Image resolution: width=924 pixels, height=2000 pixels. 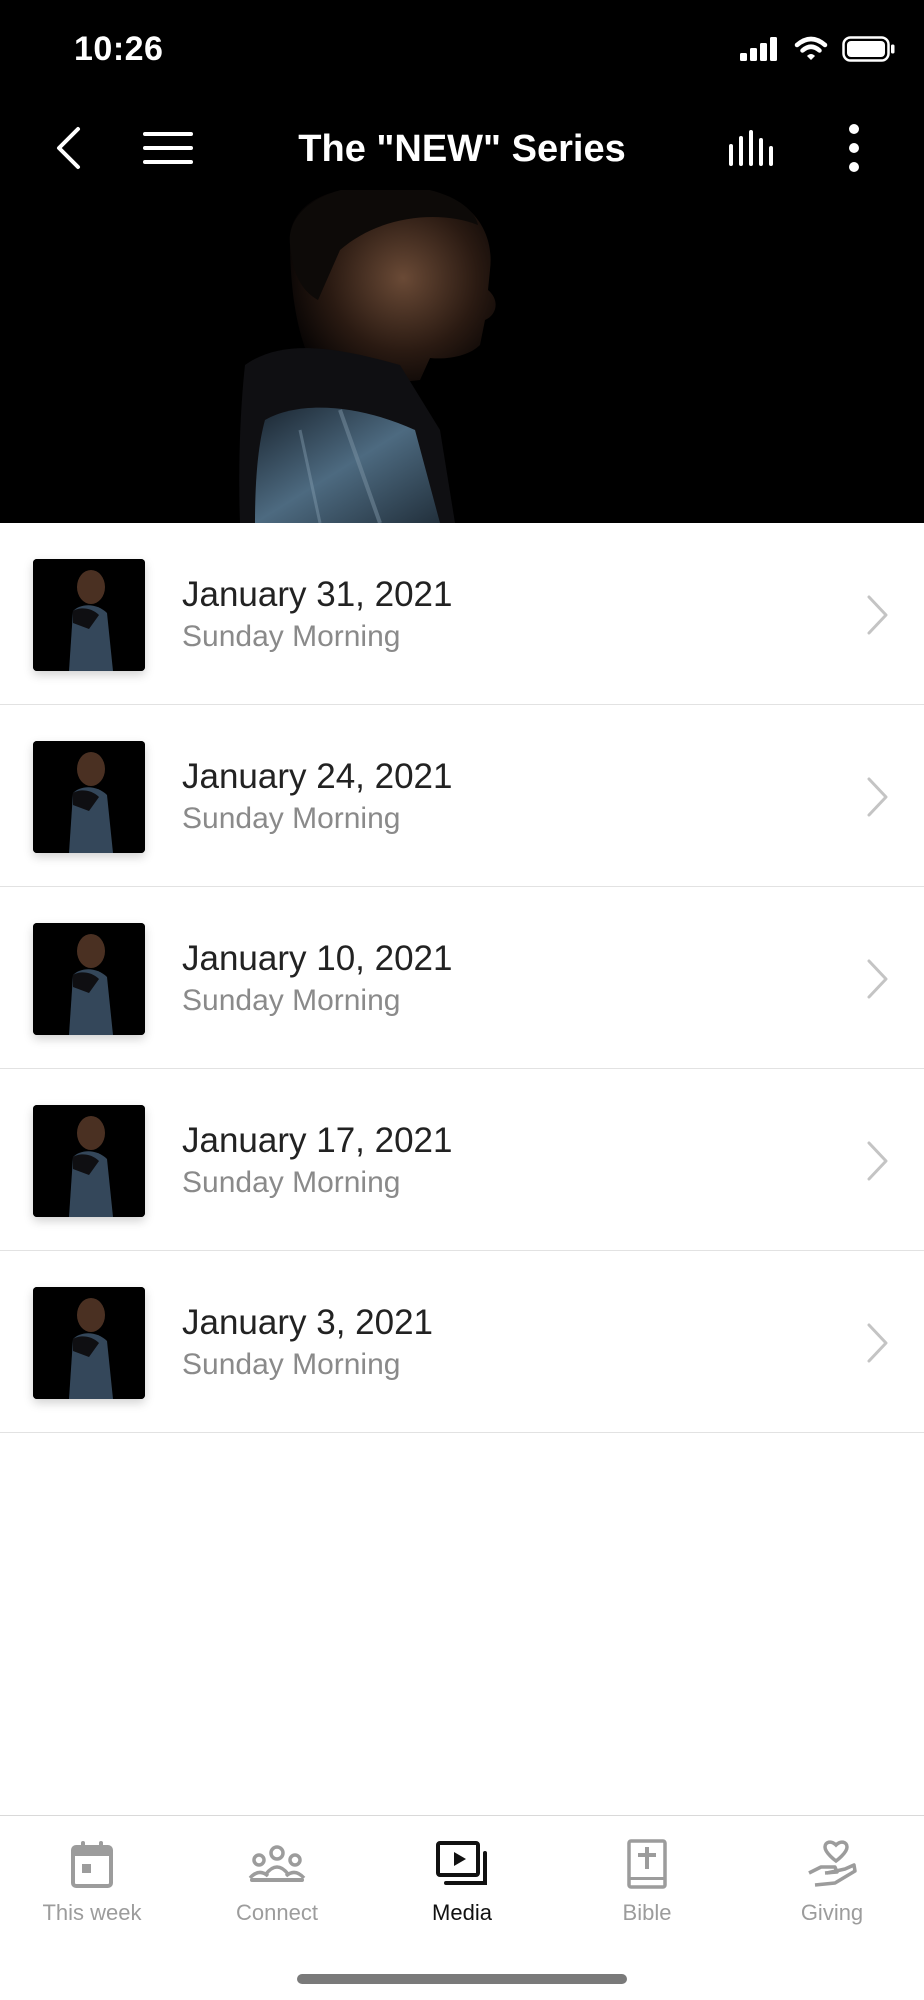 I want to click on audio-button, so click(x=754, y=148).